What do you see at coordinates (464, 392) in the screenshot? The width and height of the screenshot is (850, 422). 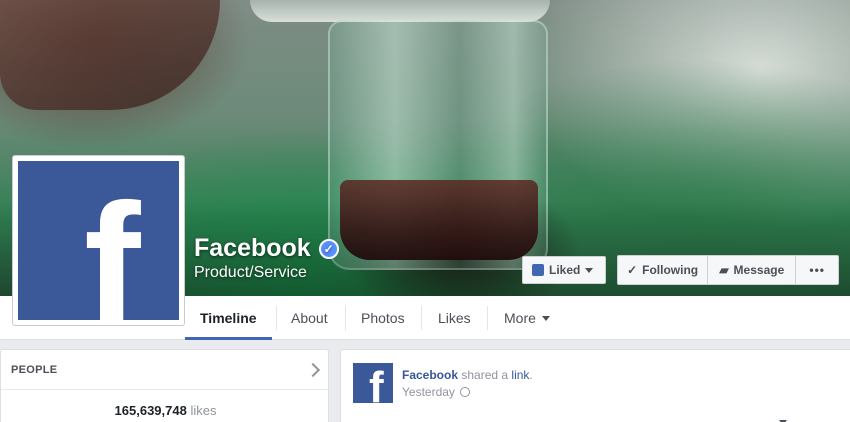 I see `globe-icon` at bounding box center [464, 392].